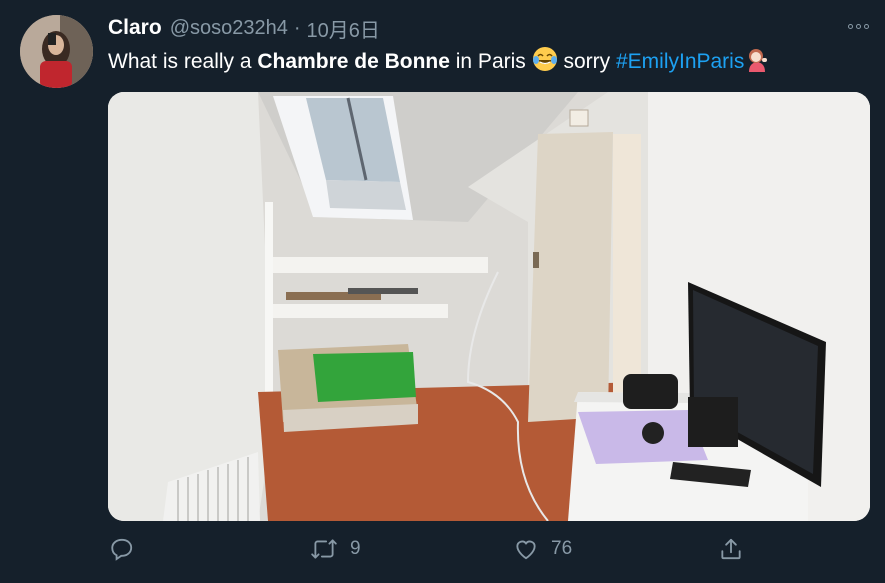 The width and height of the screenshot is (885, 583). What do you see at coordinates (542, 549) in the screenshot?
I see `like-button: 76` at bounding box center [542, 549].